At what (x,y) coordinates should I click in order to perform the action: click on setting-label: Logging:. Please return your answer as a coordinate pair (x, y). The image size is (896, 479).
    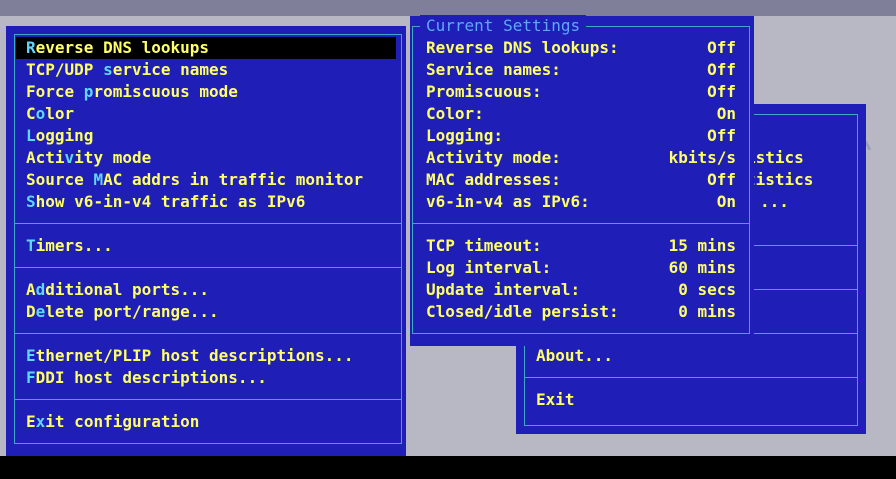
    Looking at the image, I should click on (465, 135).